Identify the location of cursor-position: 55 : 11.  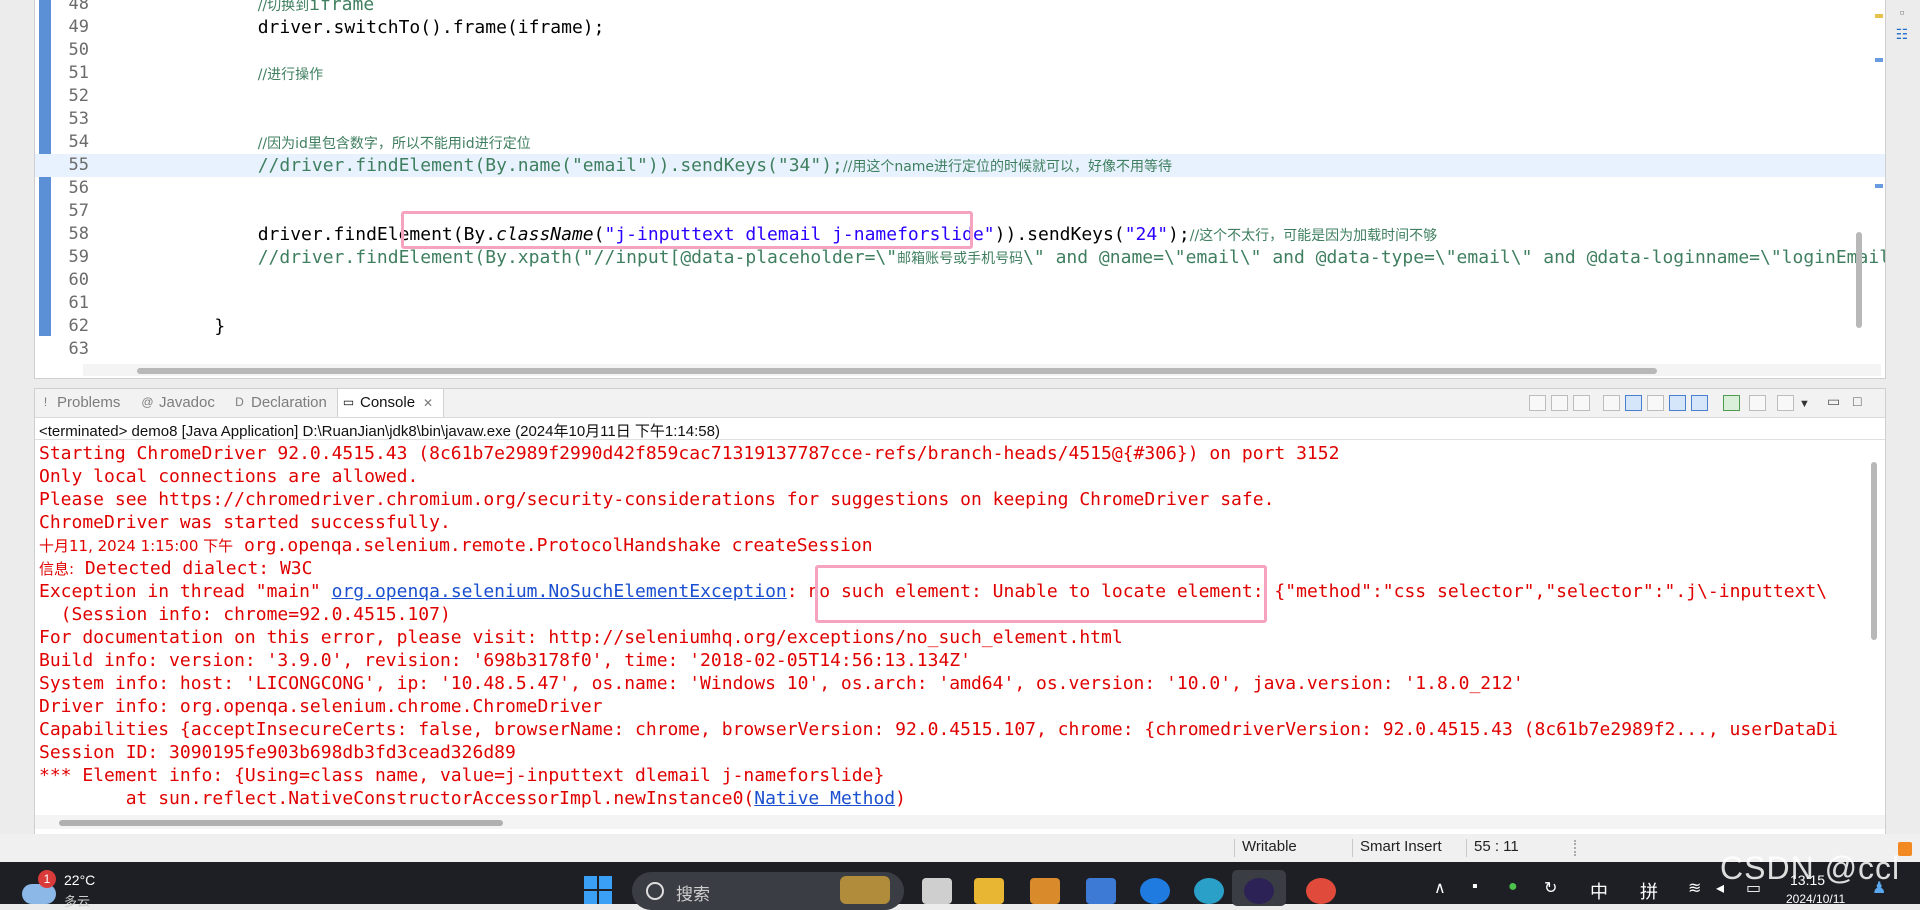
(1496, 846).